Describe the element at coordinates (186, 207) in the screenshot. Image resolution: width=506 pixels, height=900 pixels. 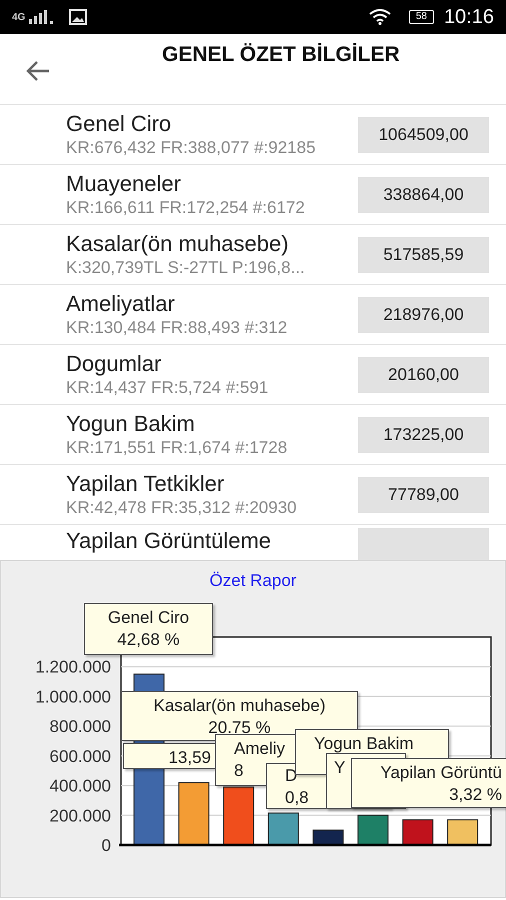
I see `item-detail: KR:166,611 FR:172,254 #:6172` at that location.